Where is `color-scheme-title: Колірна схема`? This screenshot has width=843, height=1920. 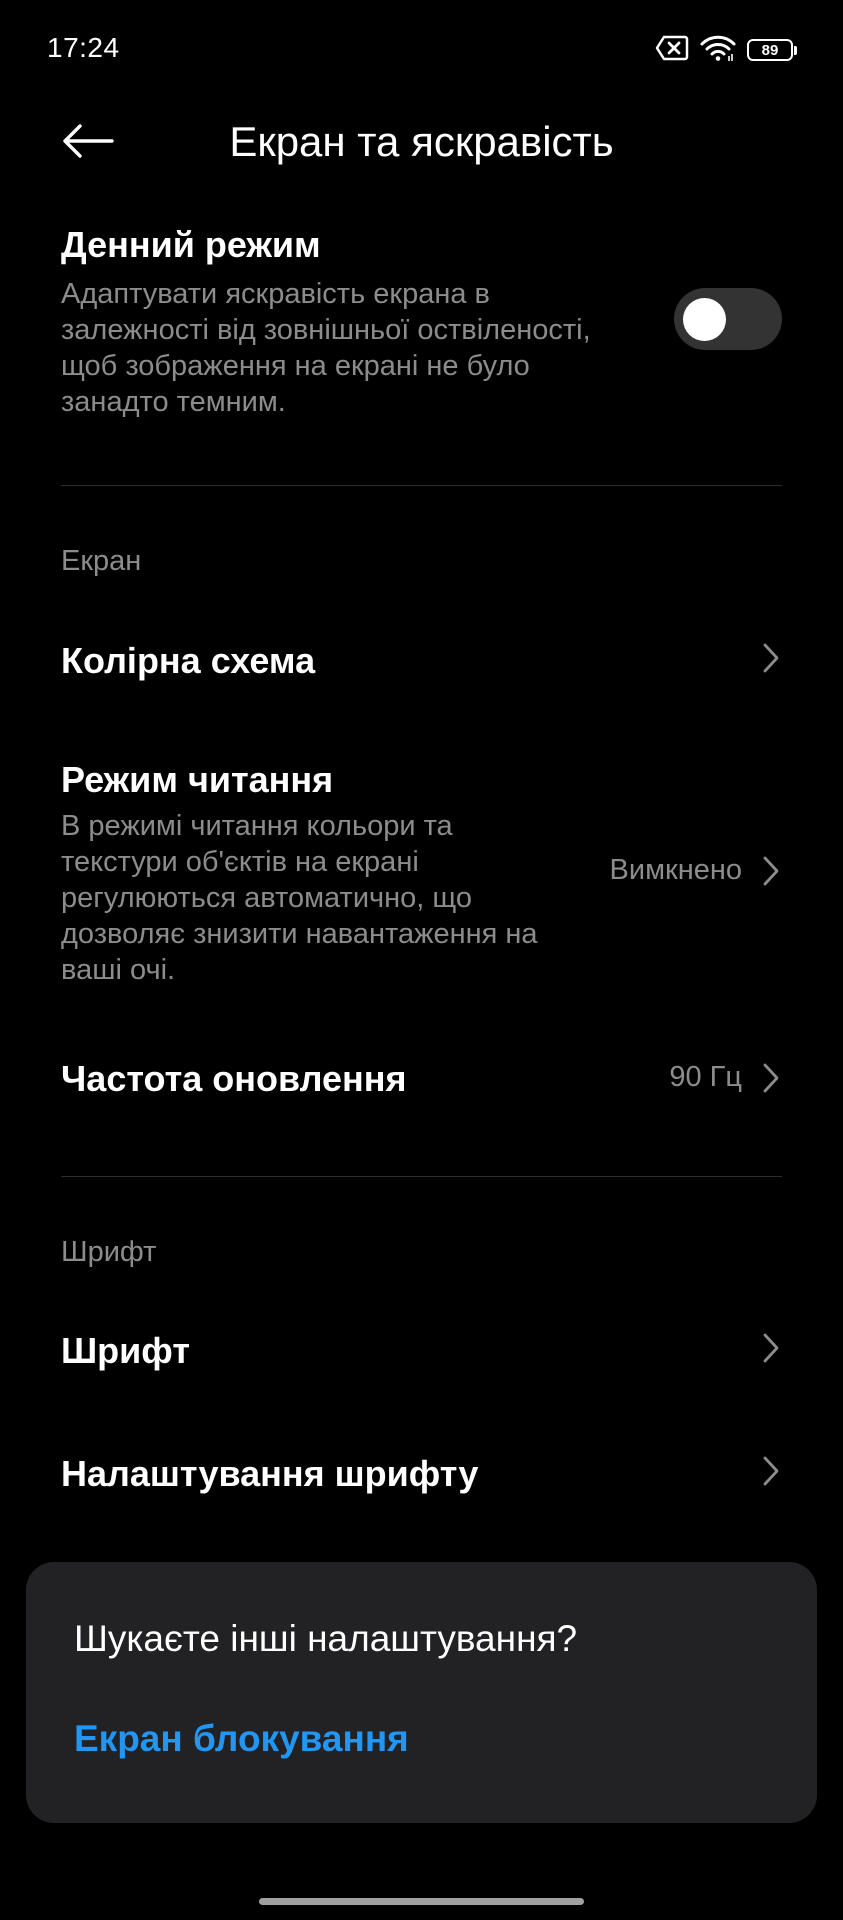
color-scheme-title: Колірна схема is located at coordinates (188, 660).